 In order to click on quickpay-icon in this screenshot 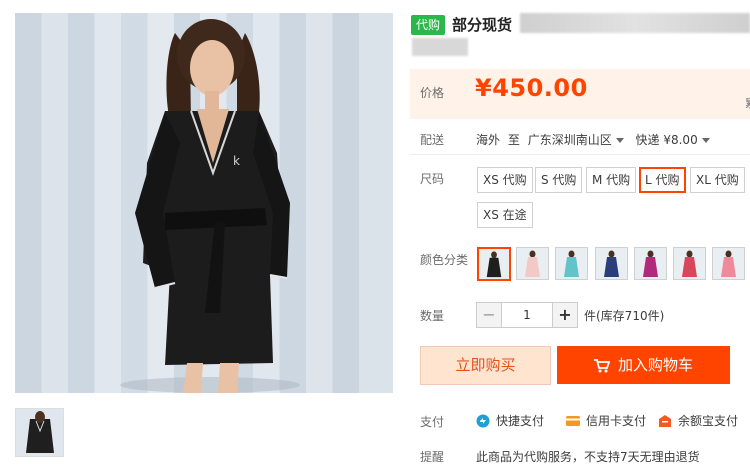, I will do `click(483, 420)`.